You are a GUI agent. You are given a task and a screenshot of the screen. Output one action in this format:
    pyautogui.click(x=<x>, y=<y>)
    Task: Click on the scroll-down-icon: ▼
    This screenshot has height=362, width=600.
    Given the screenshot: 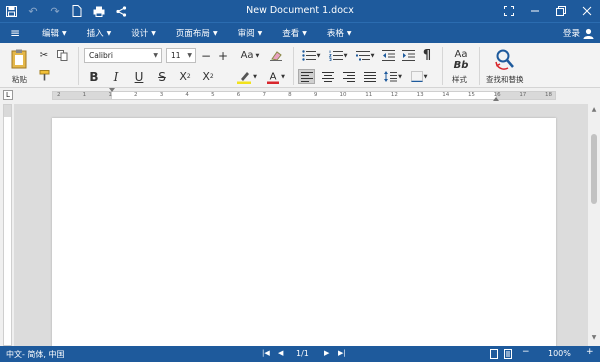 What is the action you would take?
    pyautogui.click(x=594, y=337)
    